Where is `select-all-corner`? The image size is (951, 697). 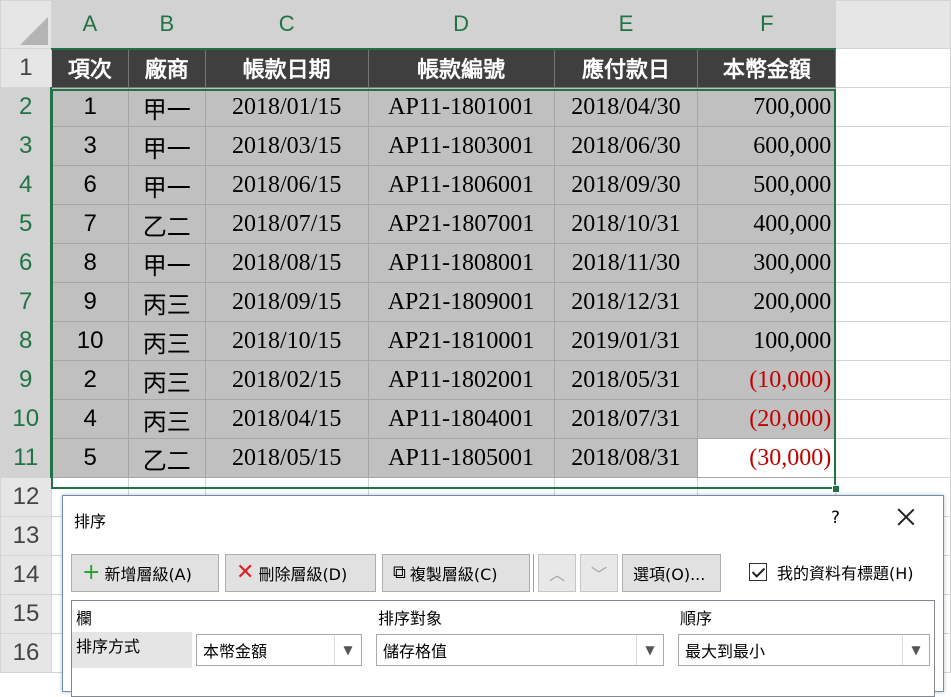
select-all-corner is located at coordinates (26, 24).